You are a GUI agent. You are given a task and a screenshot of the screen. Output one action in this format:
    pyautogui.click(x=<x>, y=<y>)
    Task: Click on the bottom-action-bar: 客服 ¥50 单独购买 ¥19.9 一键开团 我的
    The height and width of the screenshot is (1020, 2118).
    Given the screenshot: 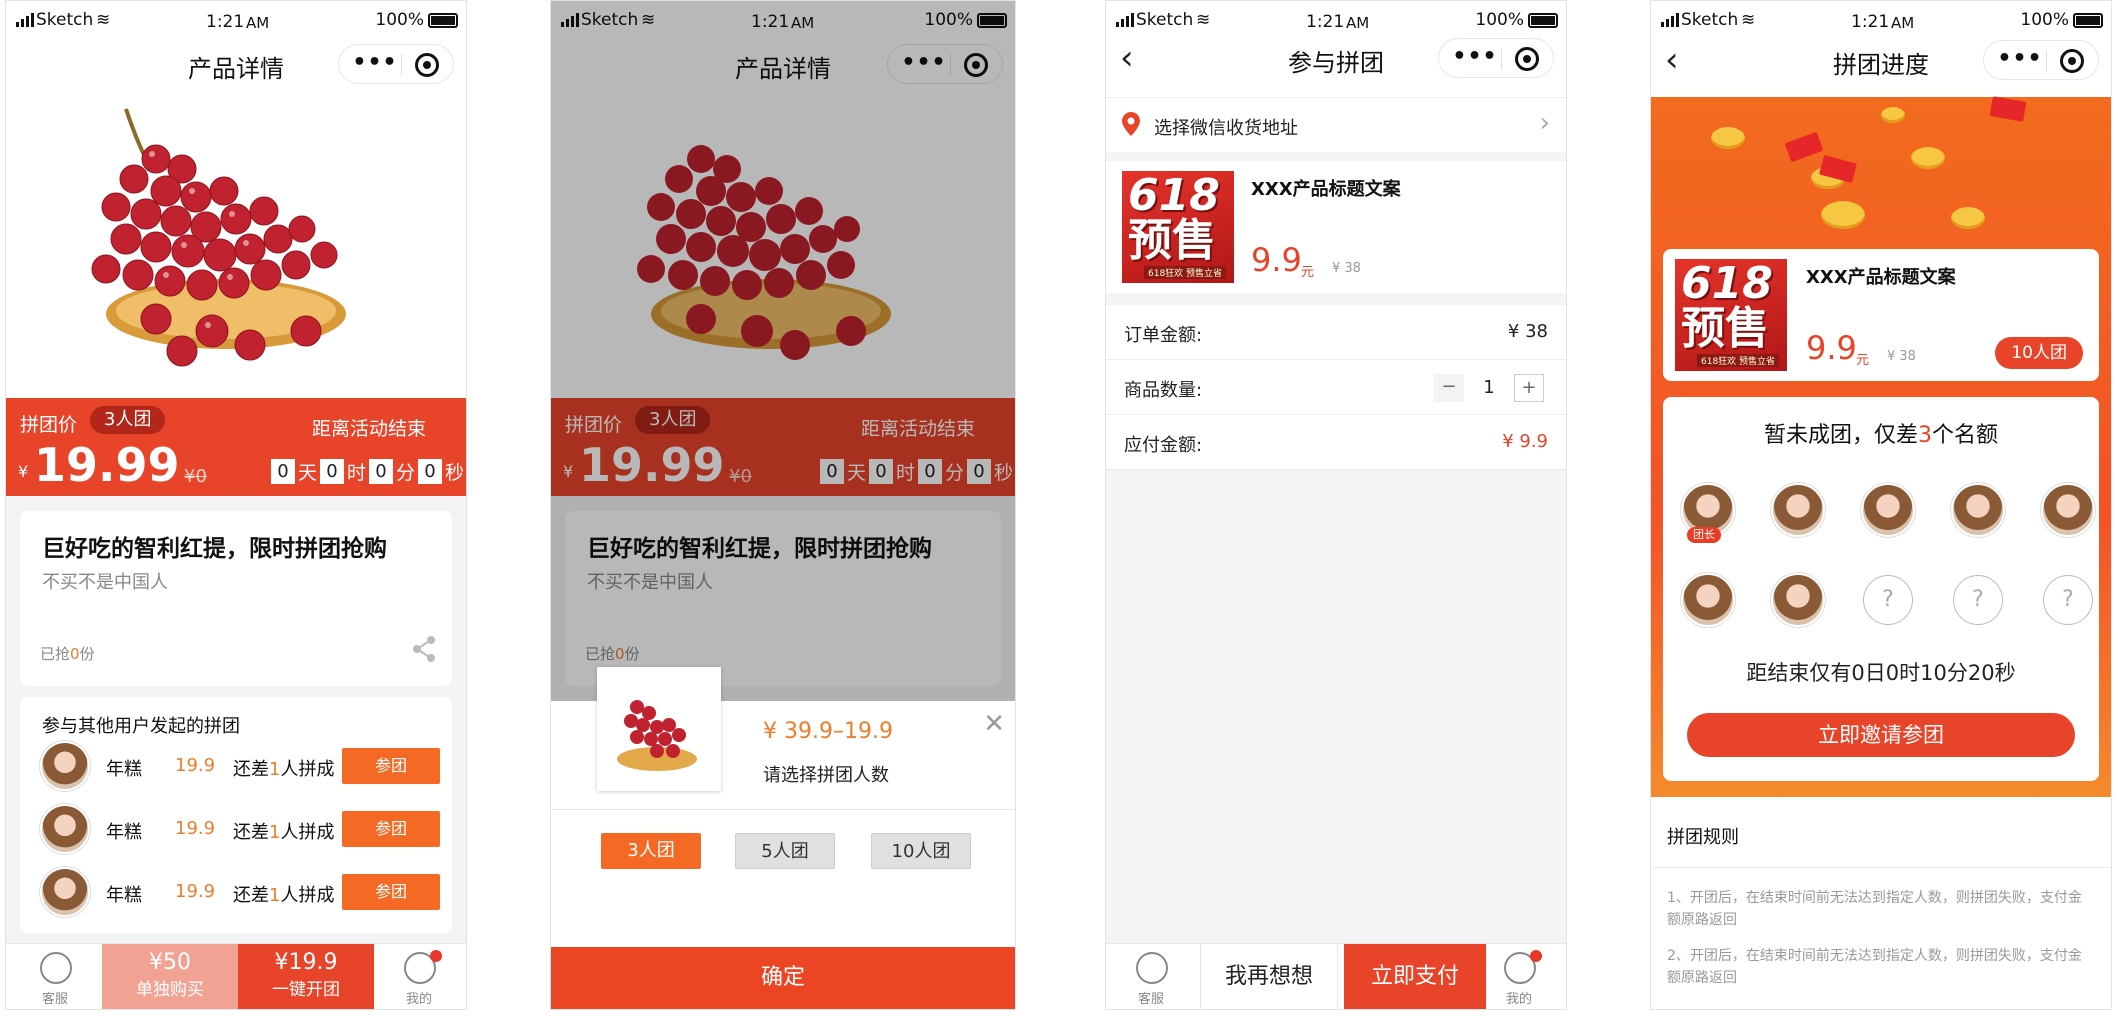 What is the action you would take?
    pyautogui.click(x=236, y=976)
    